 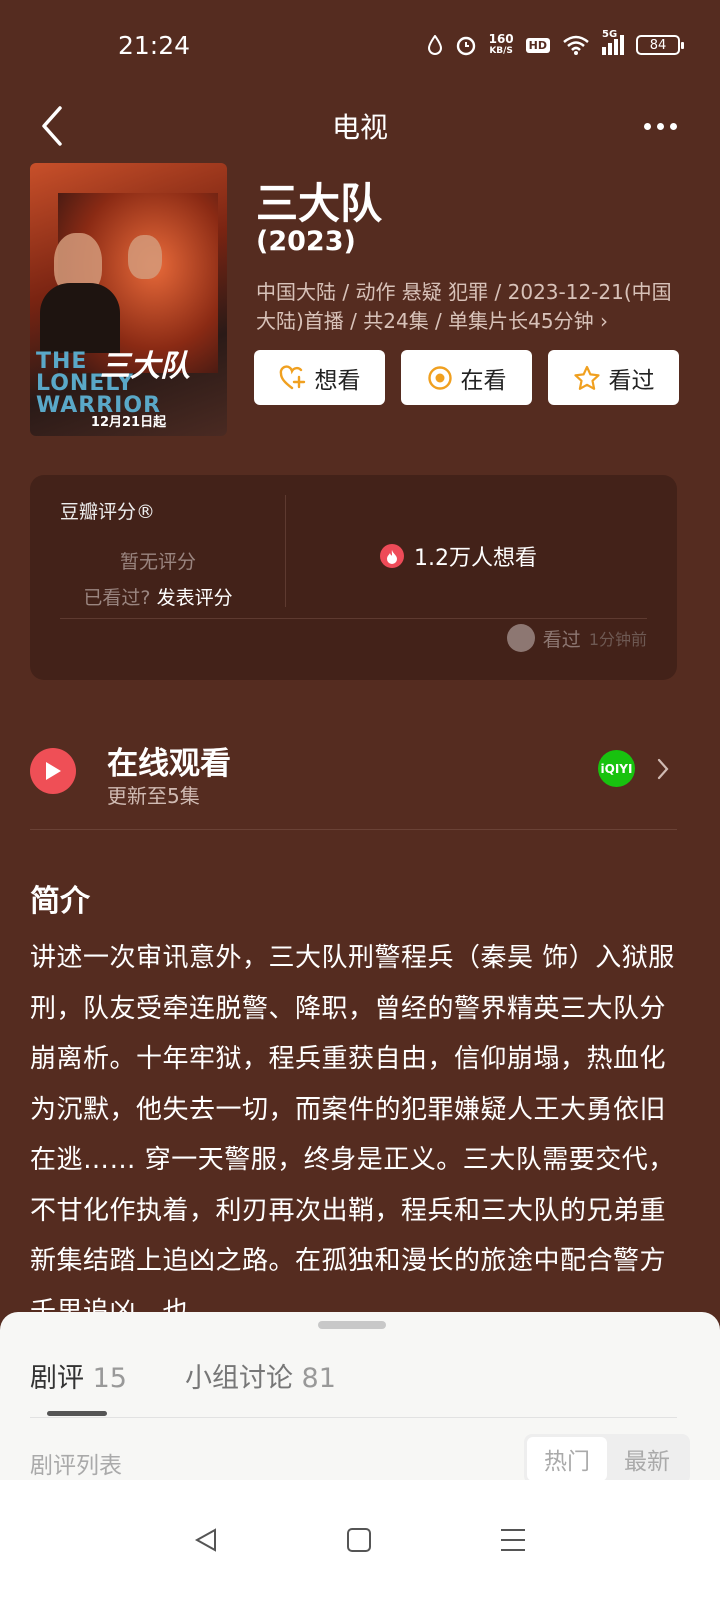 What do you see at coordinates (292, 376) in the screenshot?
I see `heart-plus-icon` at bounding box center [292, 376].